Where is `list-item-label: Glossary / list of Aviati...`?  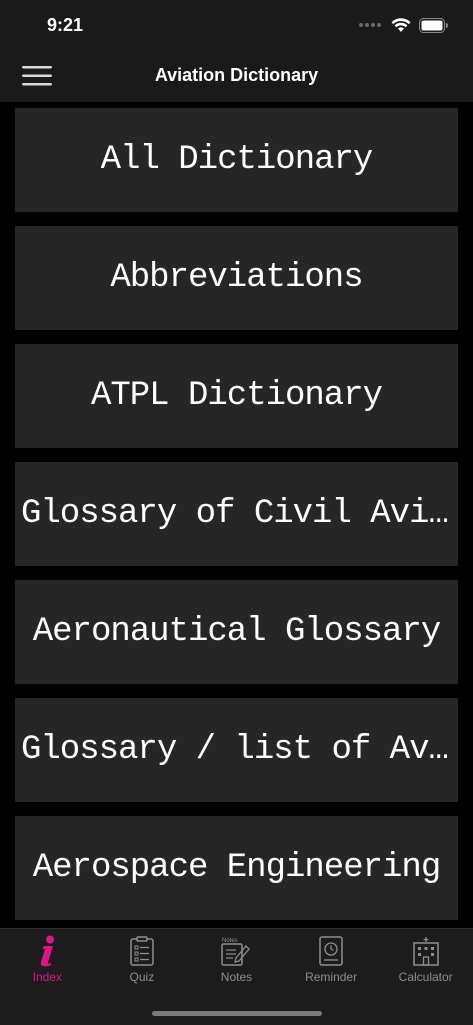 list-item-label: Glossary / list of Aviati... is located at coordinates (236, 750).